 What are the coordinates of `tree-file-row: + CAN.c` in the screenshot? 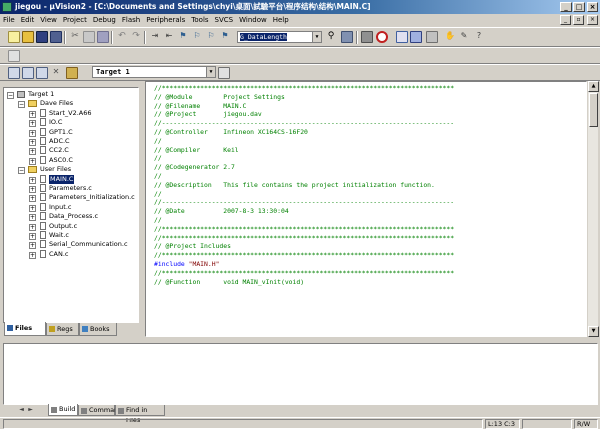 It's located at (71, 254).